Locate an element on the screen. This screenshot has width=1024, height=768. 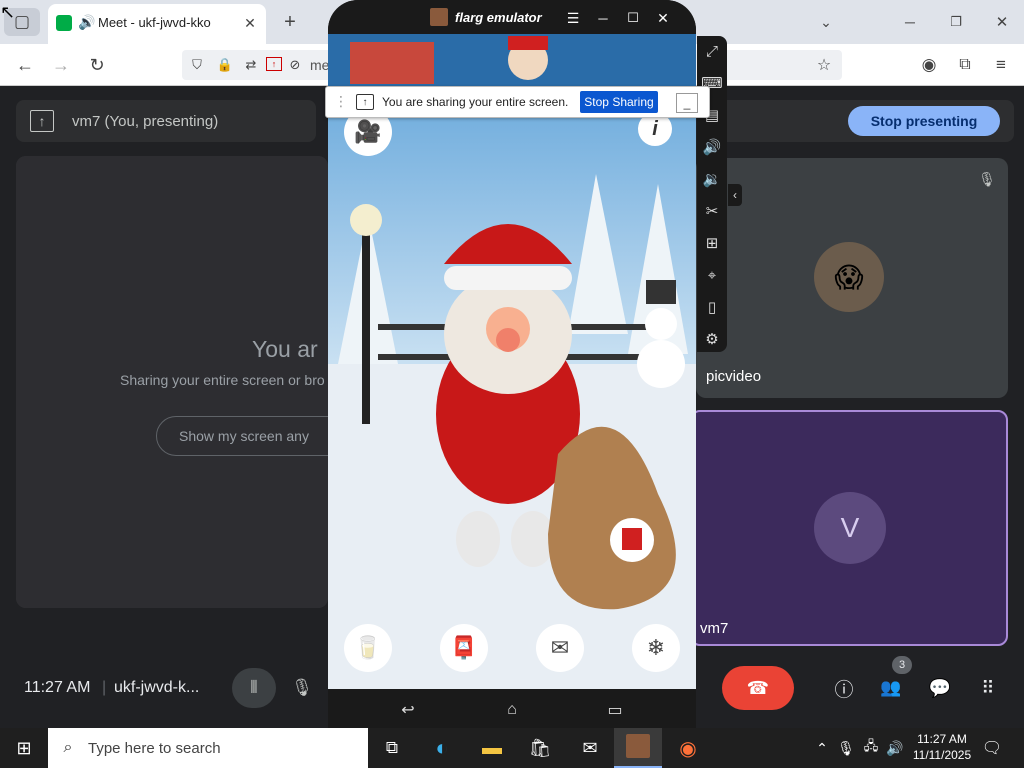
android-back-icon: ↩ is located at coordinates (408, 710).